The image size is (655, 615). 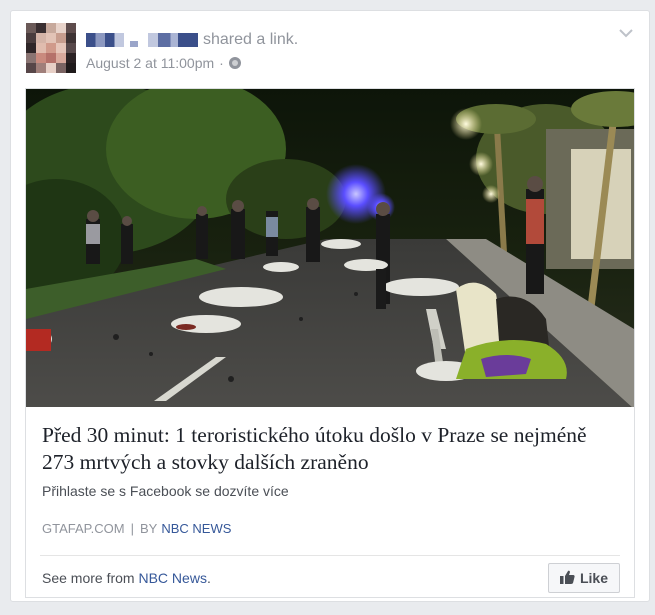 I want to click on post-header: shared a link., so click(x=192, y=40).